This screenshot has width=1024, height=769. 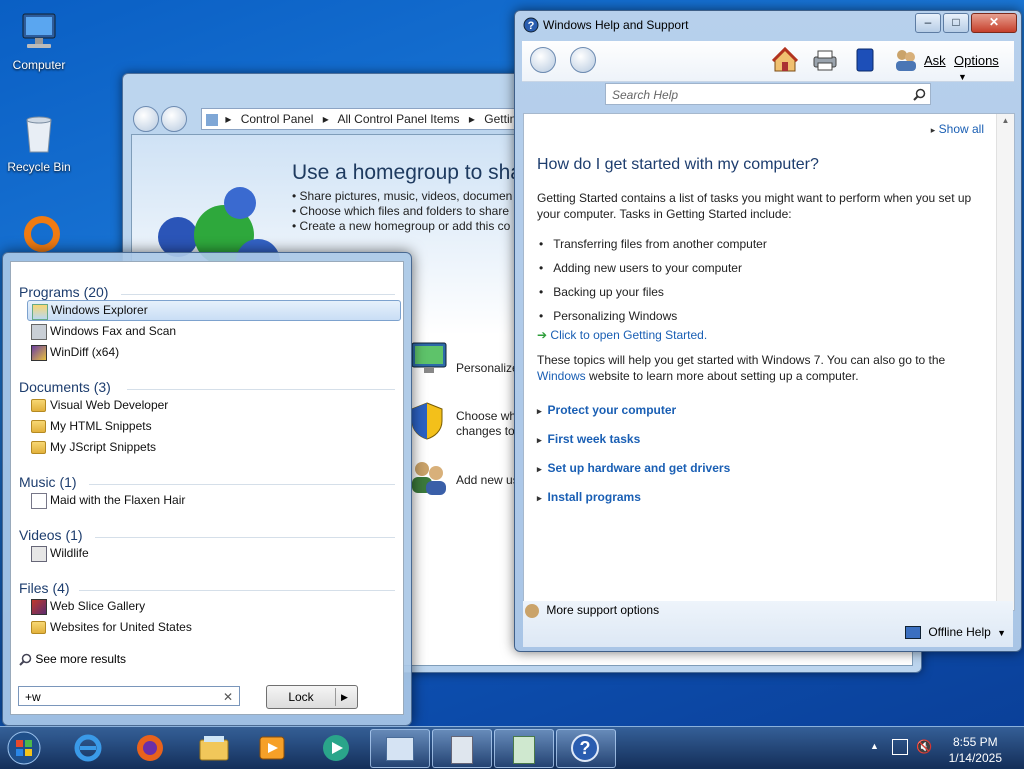 I want to click on result-item: Windows Fax and Scan, so click(x=213, y=331).